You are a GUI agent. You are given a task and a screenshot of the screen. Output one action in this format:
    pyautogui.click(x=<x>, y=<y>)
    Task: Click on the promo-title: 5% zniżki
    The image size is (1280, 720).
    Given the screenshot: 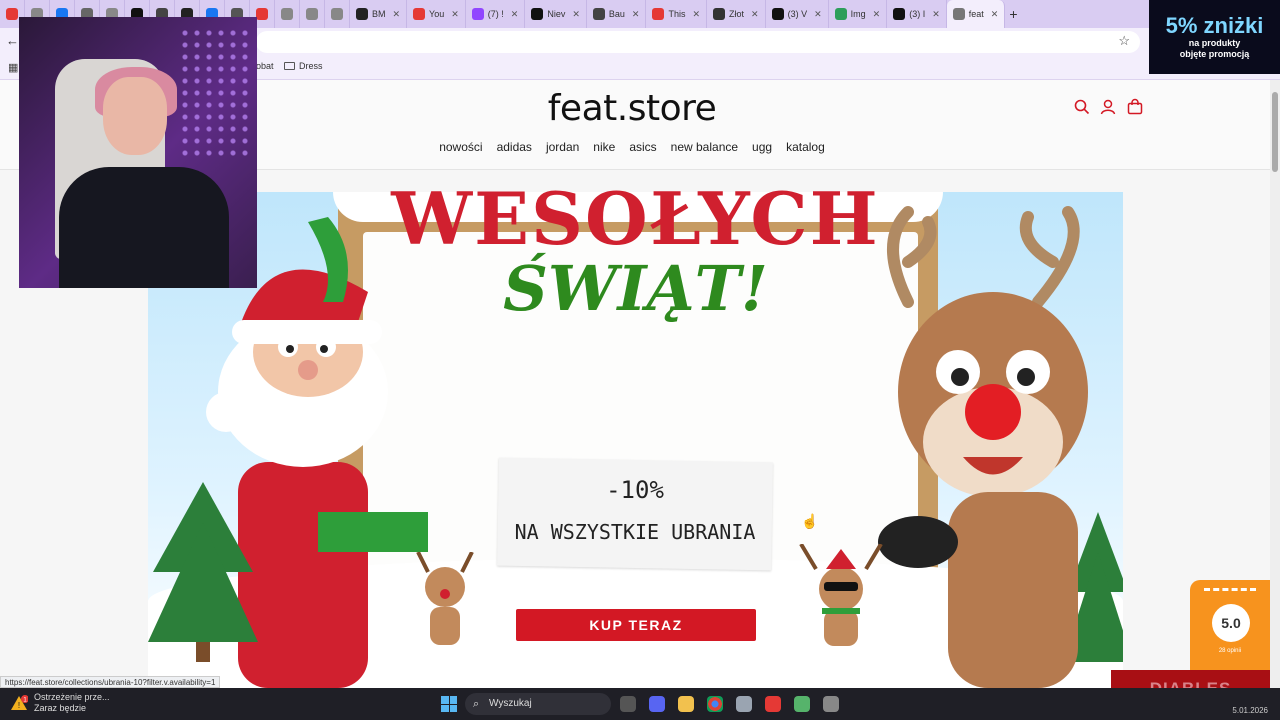 What is the action you would take?
    pyautogui.click(x=1214, y=25)
    